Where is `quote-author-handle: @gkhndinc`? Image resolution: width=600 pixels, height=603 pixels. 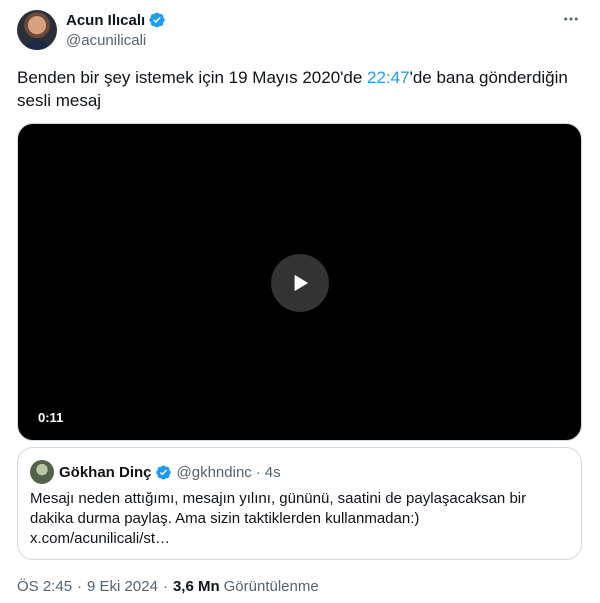
quote-author-handle: @gkhndinc is located at coordinates (214, 472).